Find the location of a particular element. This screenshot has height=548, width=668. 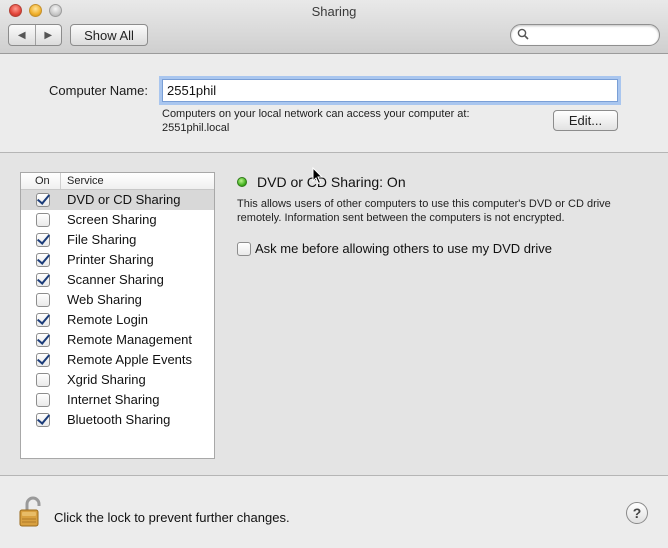

back-button: ◀ is located at coordinates (22, 35).